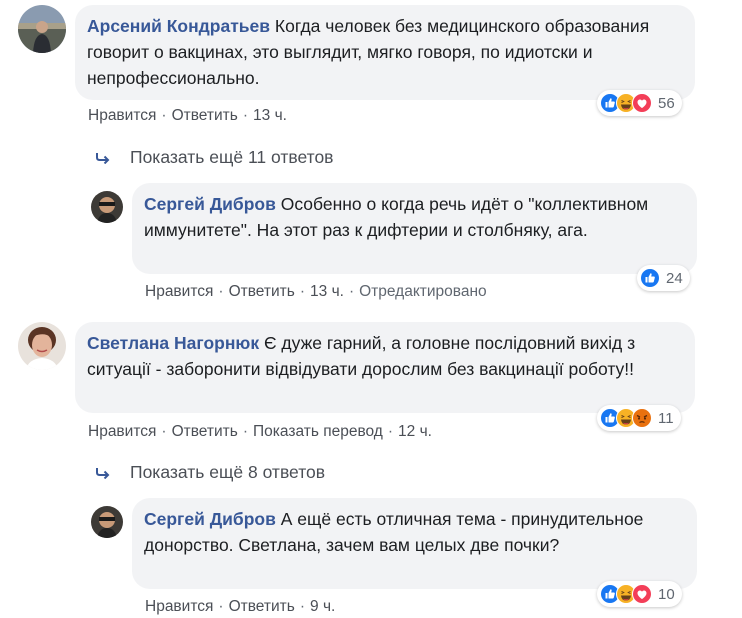 The height and width of the screenshot is (618, 742). I want to click on reaction-count: 56, so click(666, 103).